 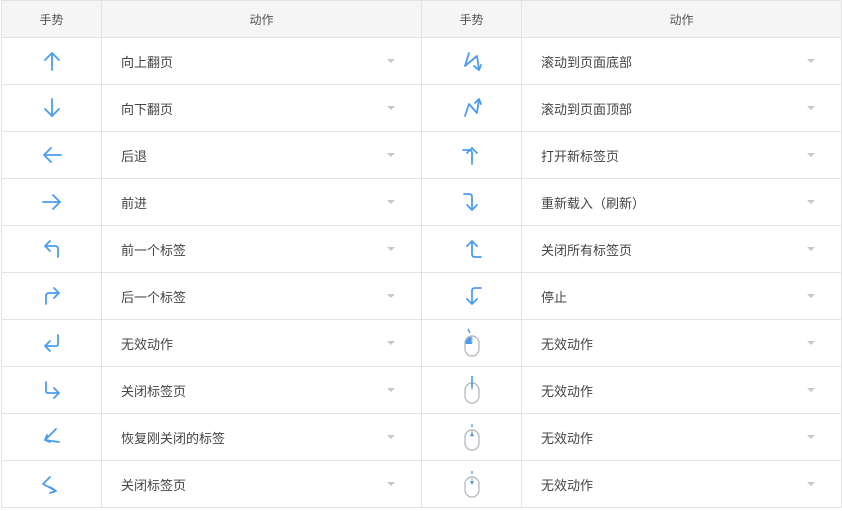 I want to click on action-select: 停止, so click(x=681, y=296).